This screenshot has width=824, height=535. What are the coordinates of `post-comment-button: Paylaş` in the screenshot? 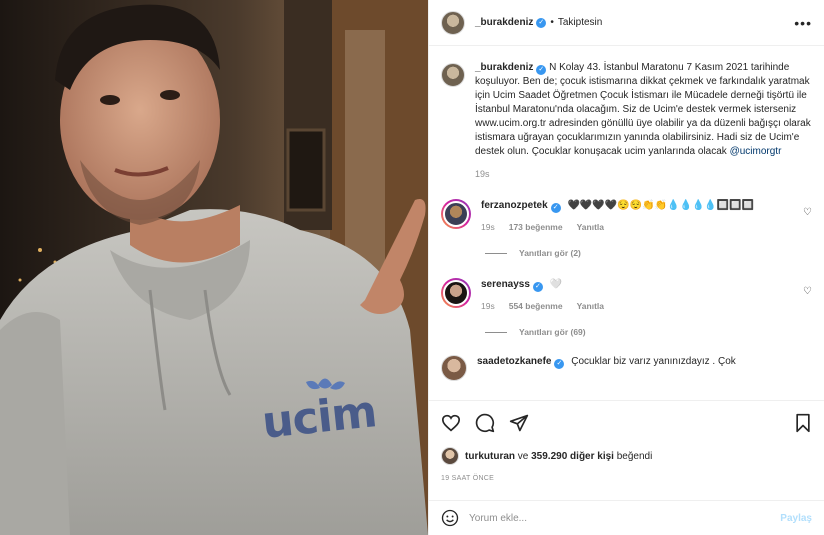 It's located at (796, 518).